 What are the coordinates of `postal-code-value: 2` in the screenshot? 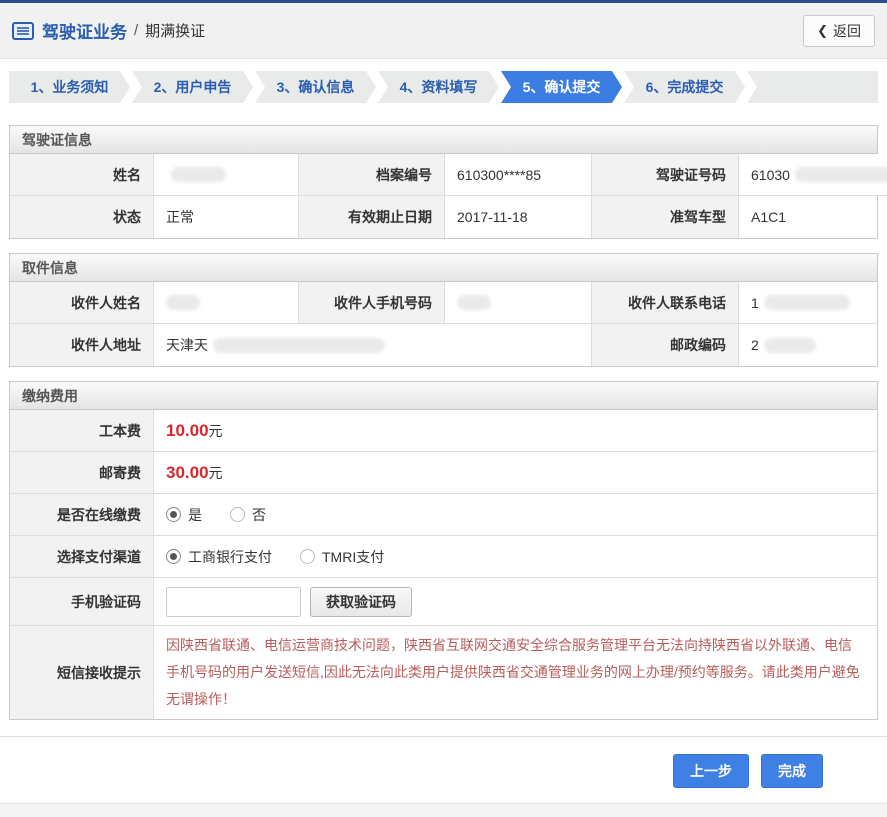 It's located at (808, 345).